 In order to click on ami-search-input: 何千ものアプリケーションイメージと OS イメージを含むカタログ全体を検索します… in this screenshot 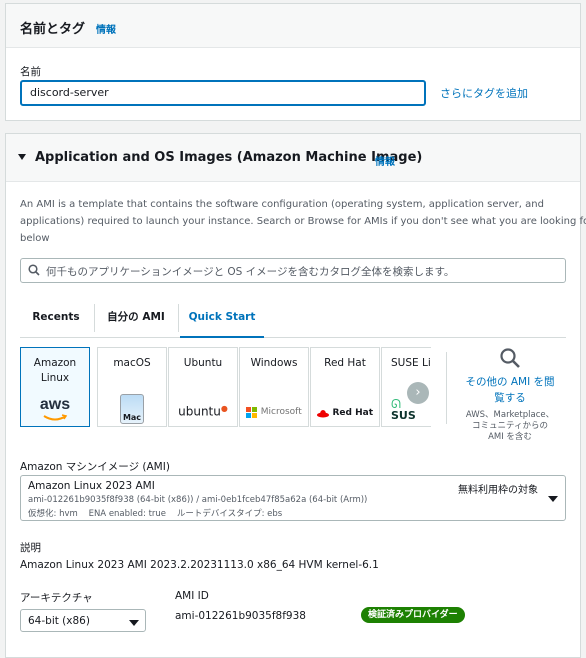, I will do `click(293, 270)`.